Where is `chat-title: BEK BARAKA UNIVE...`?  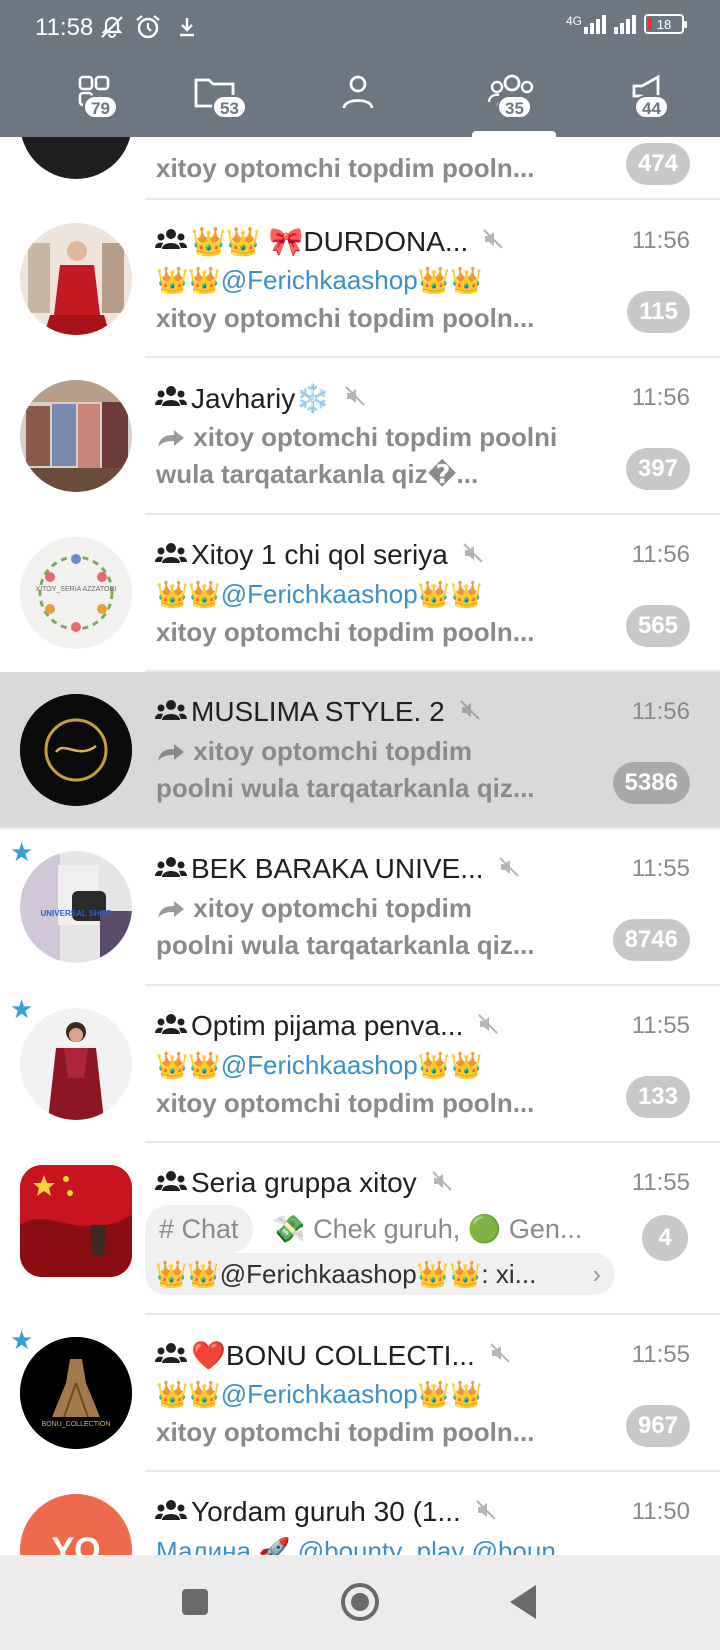
chat-title: BEK BARAKA UNIVE... is located at coordinates (337, 868).